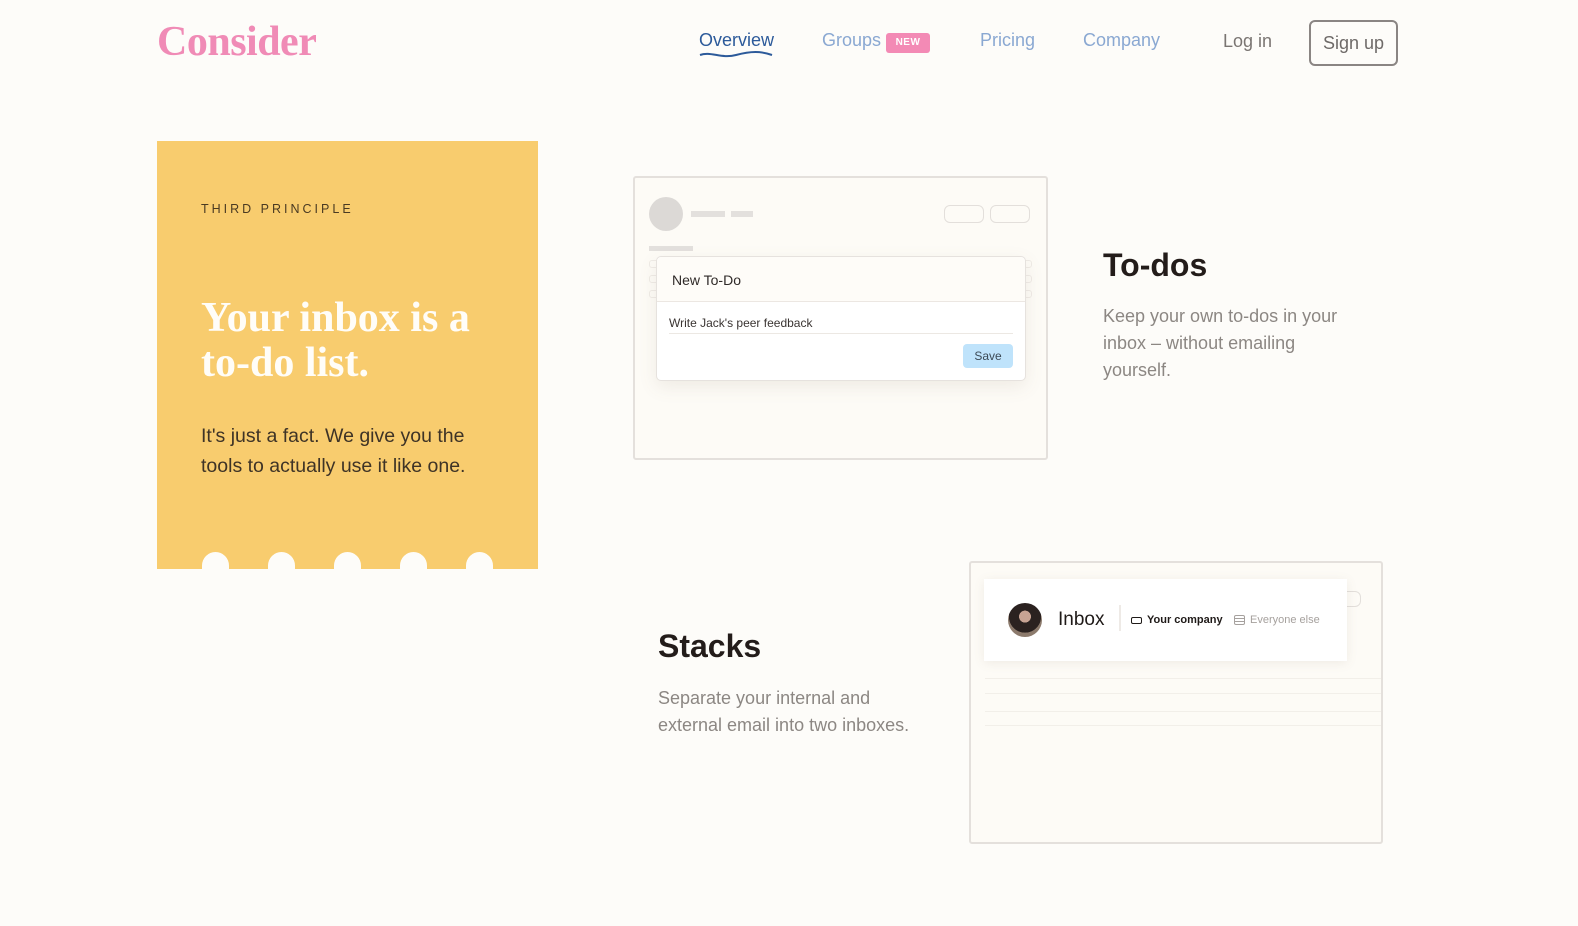  I want to click on new-badge: NEW, so click(908, 43).